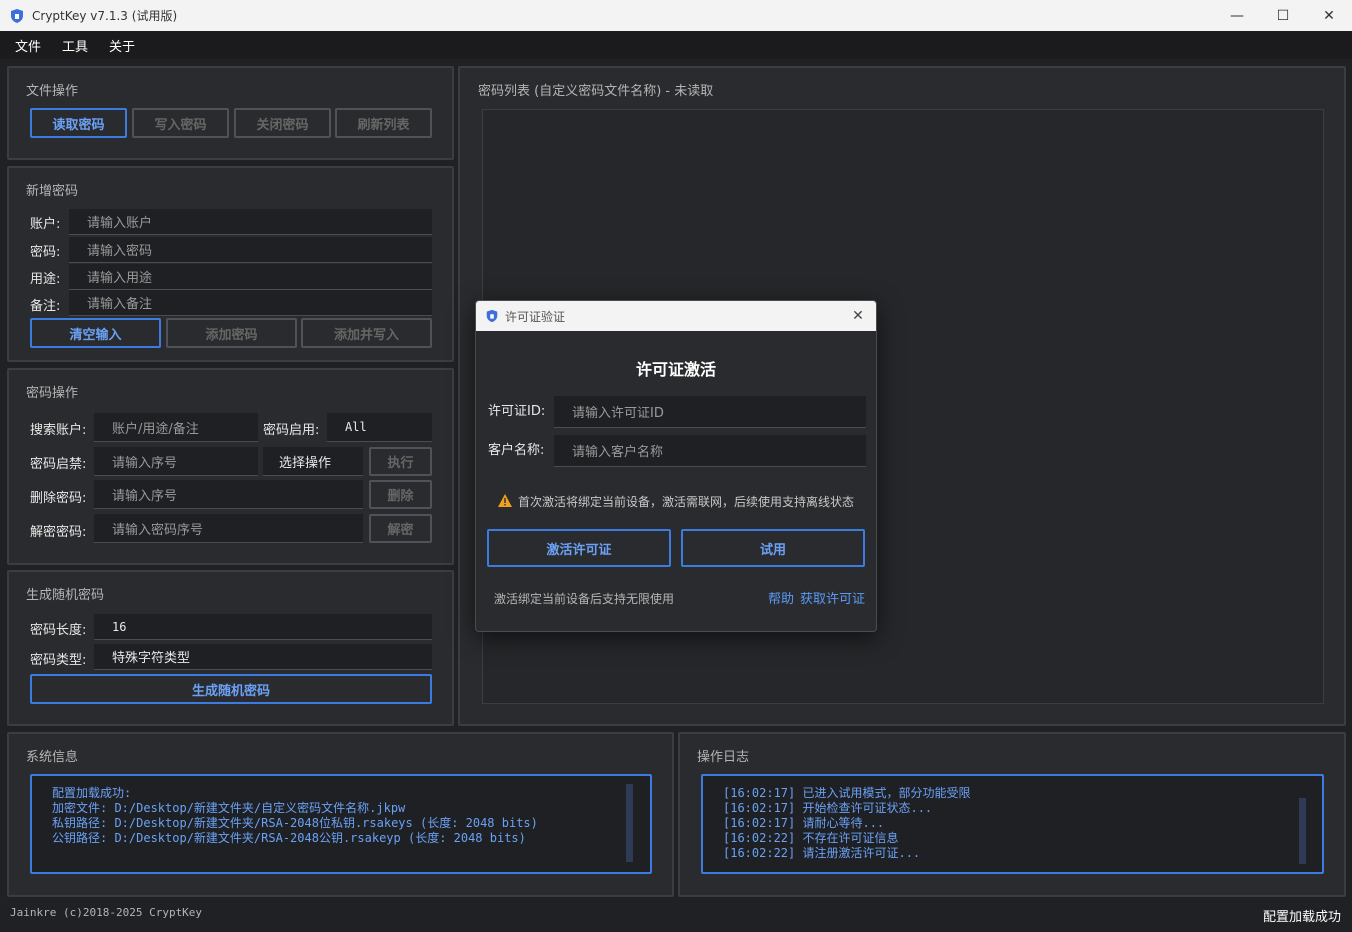 The height and width of the screenshot is (932, 1352). I want to click on status-message: 配置加载成功, so click(1301, 917).